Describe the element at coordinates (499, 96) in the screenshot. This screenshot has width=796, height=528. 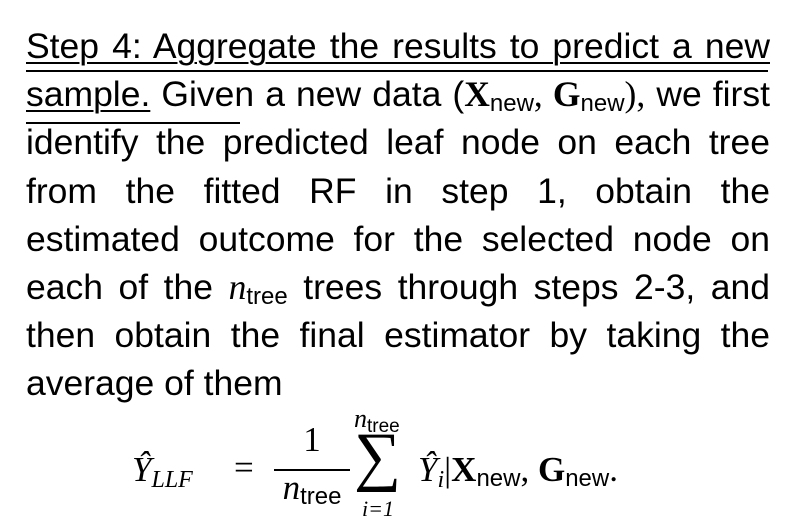
I see `x-new-symbol: Xnew` at that location.